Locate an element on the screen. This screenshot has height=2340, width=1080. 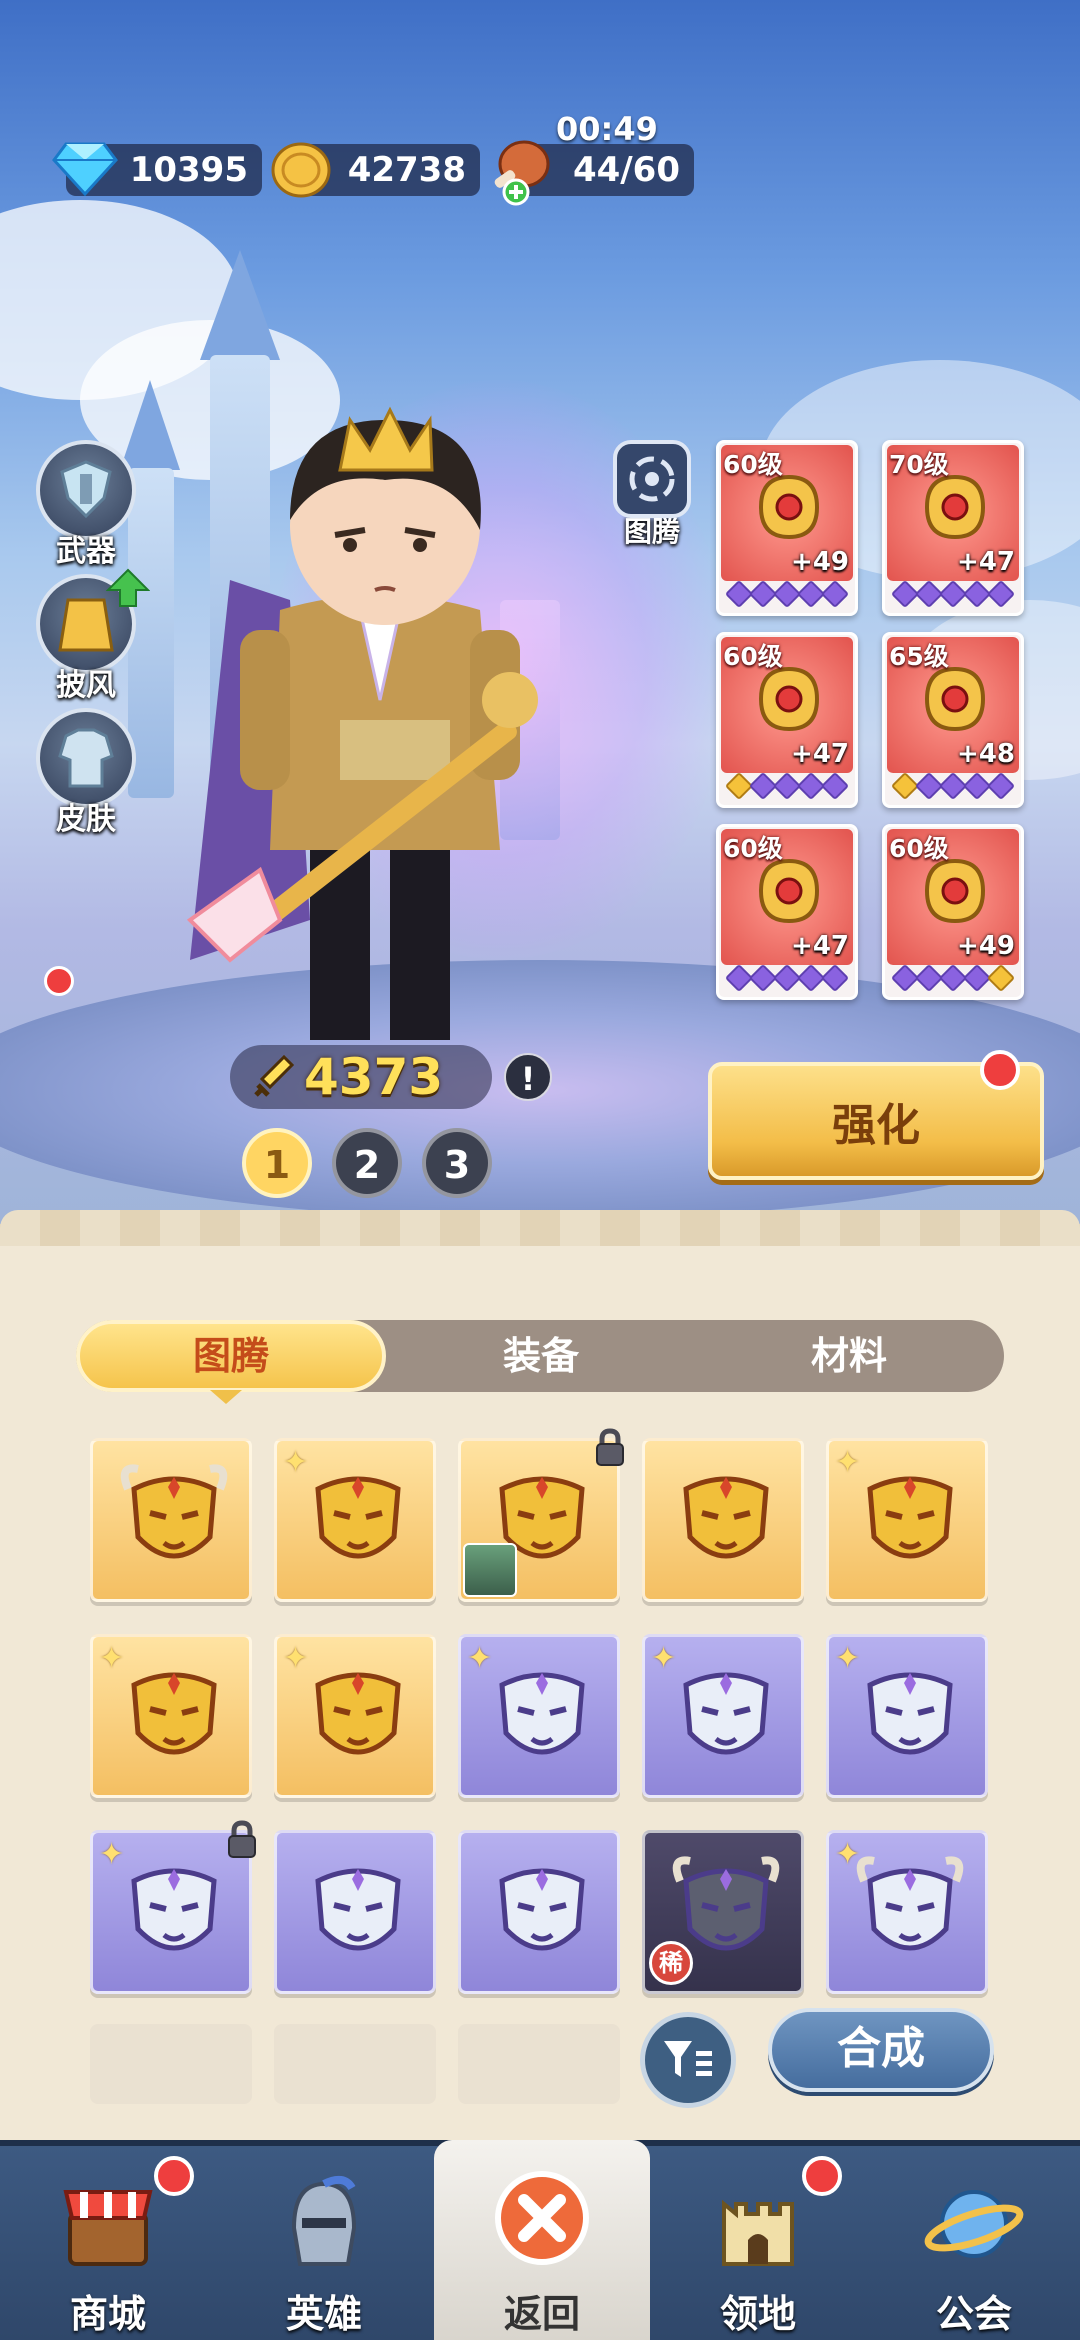
inventory-item: 稀 is located at coordinates (723, 1912).